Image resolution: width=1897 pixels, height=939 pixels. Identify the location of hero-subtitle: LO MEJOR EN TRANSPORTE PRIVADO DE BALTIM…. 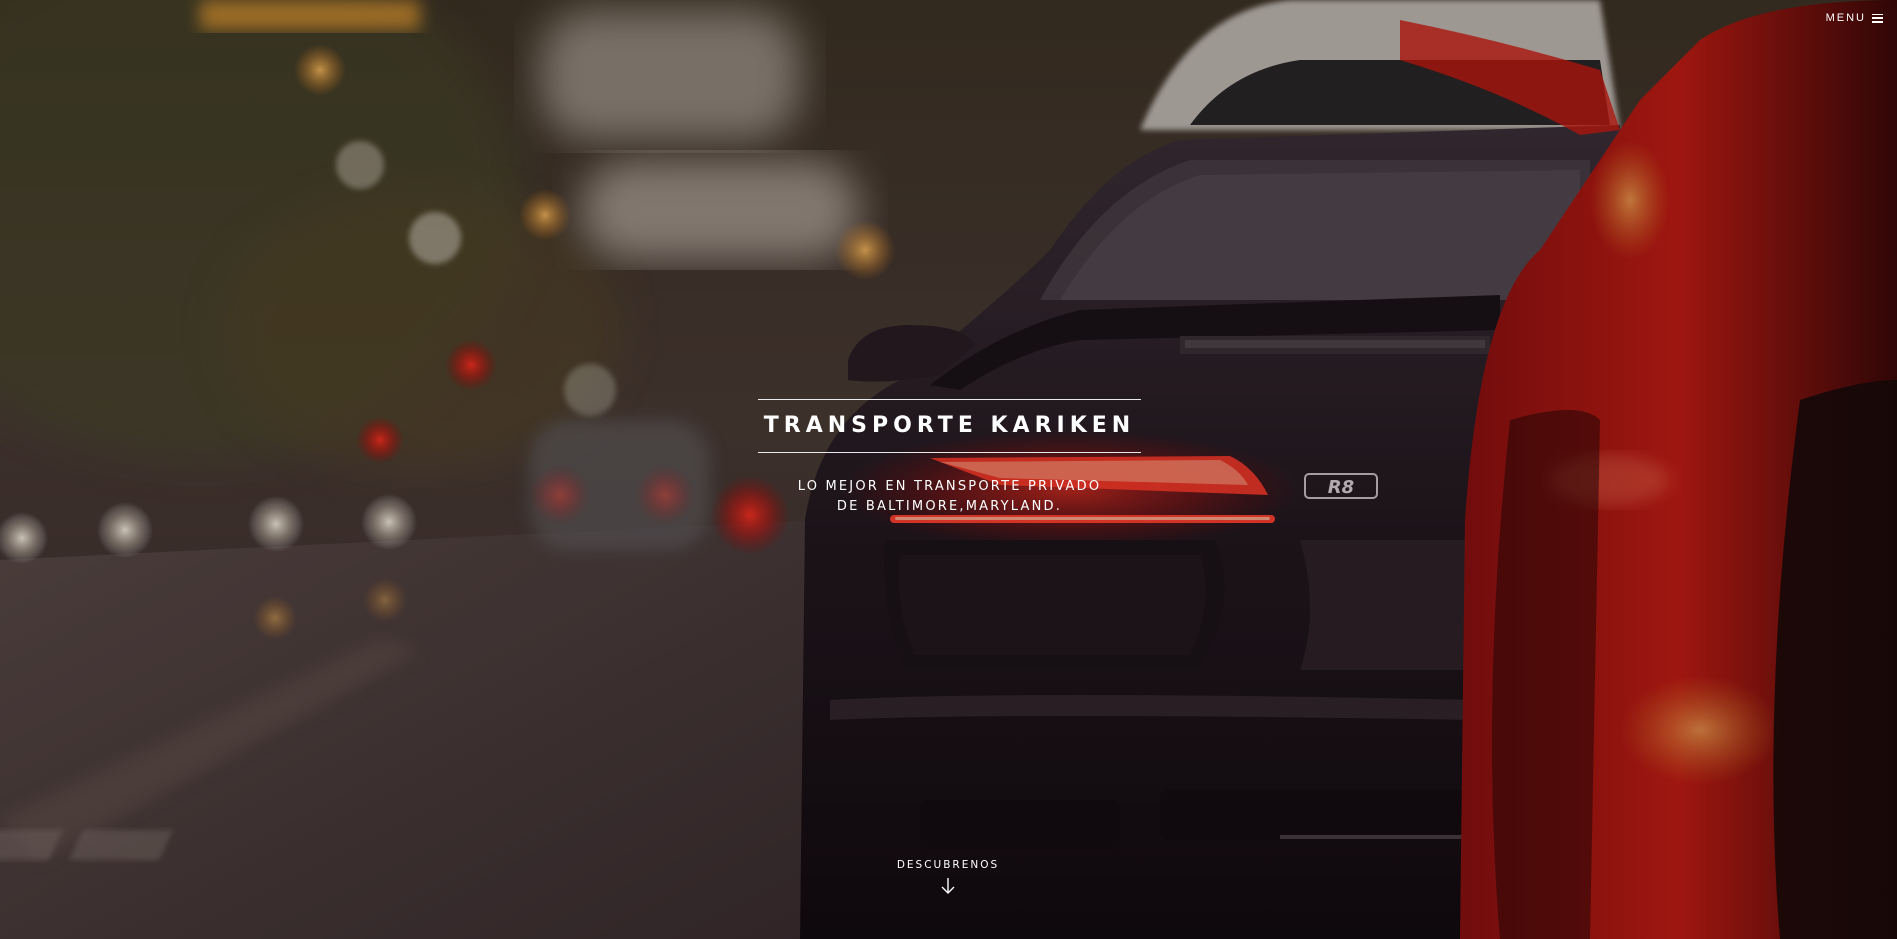
(949, 497).